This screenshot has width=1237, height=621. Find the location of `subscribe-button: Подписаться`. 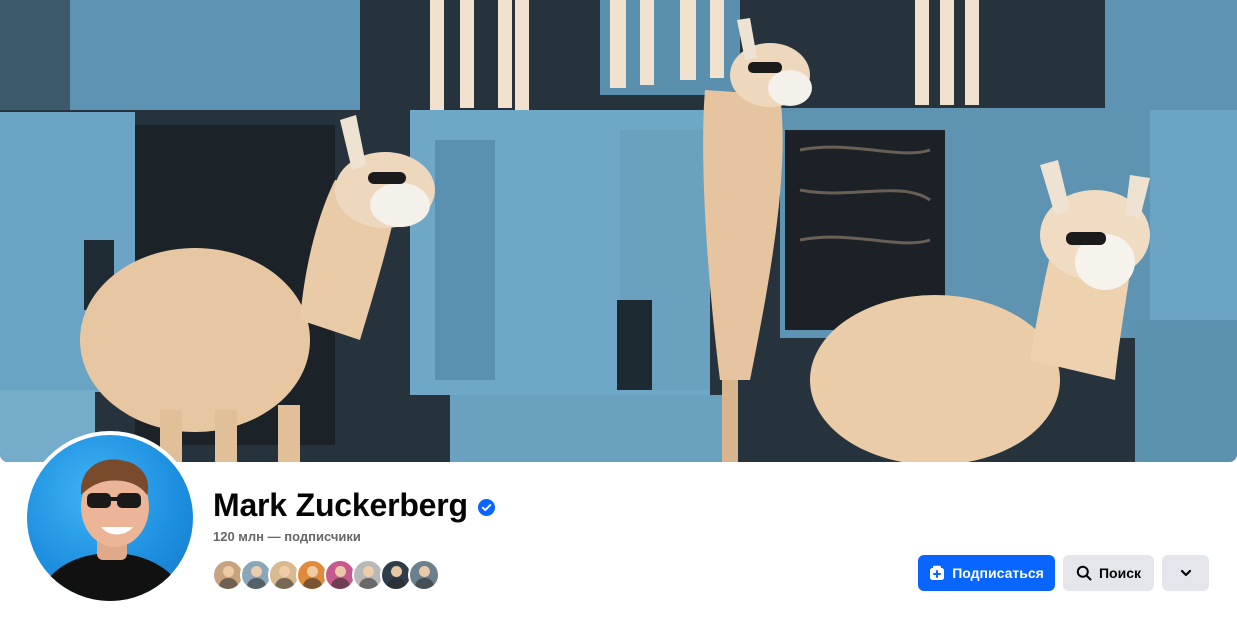

subscribe-button: Подписаться is located at coordinates (986, 573).